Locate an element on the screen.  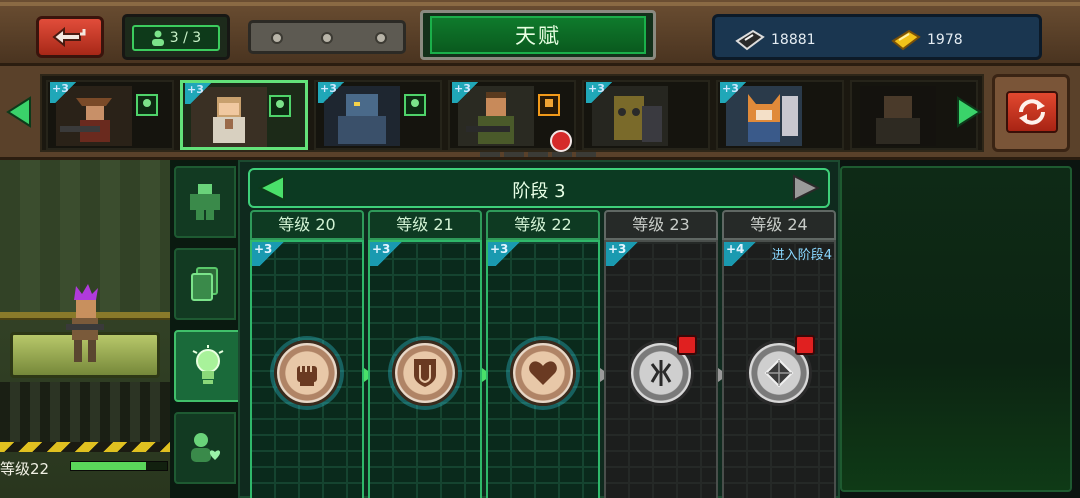
person-heart-icon is located at coordinates (206, 447).